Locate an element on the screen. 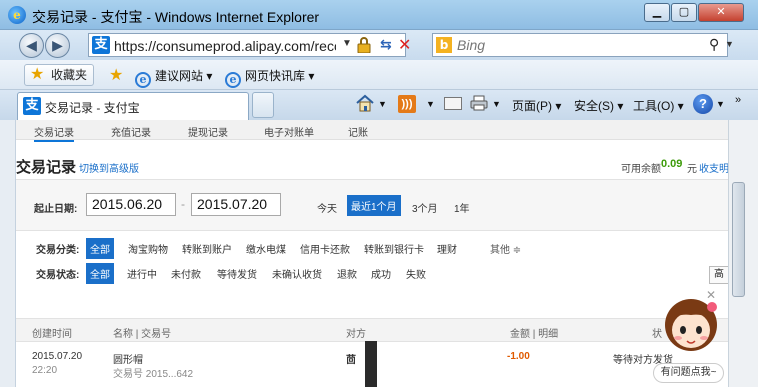 This screenshot has height=387, width=758. page-menu: 页面(P) ▾ is located at coordinates (536, 105).